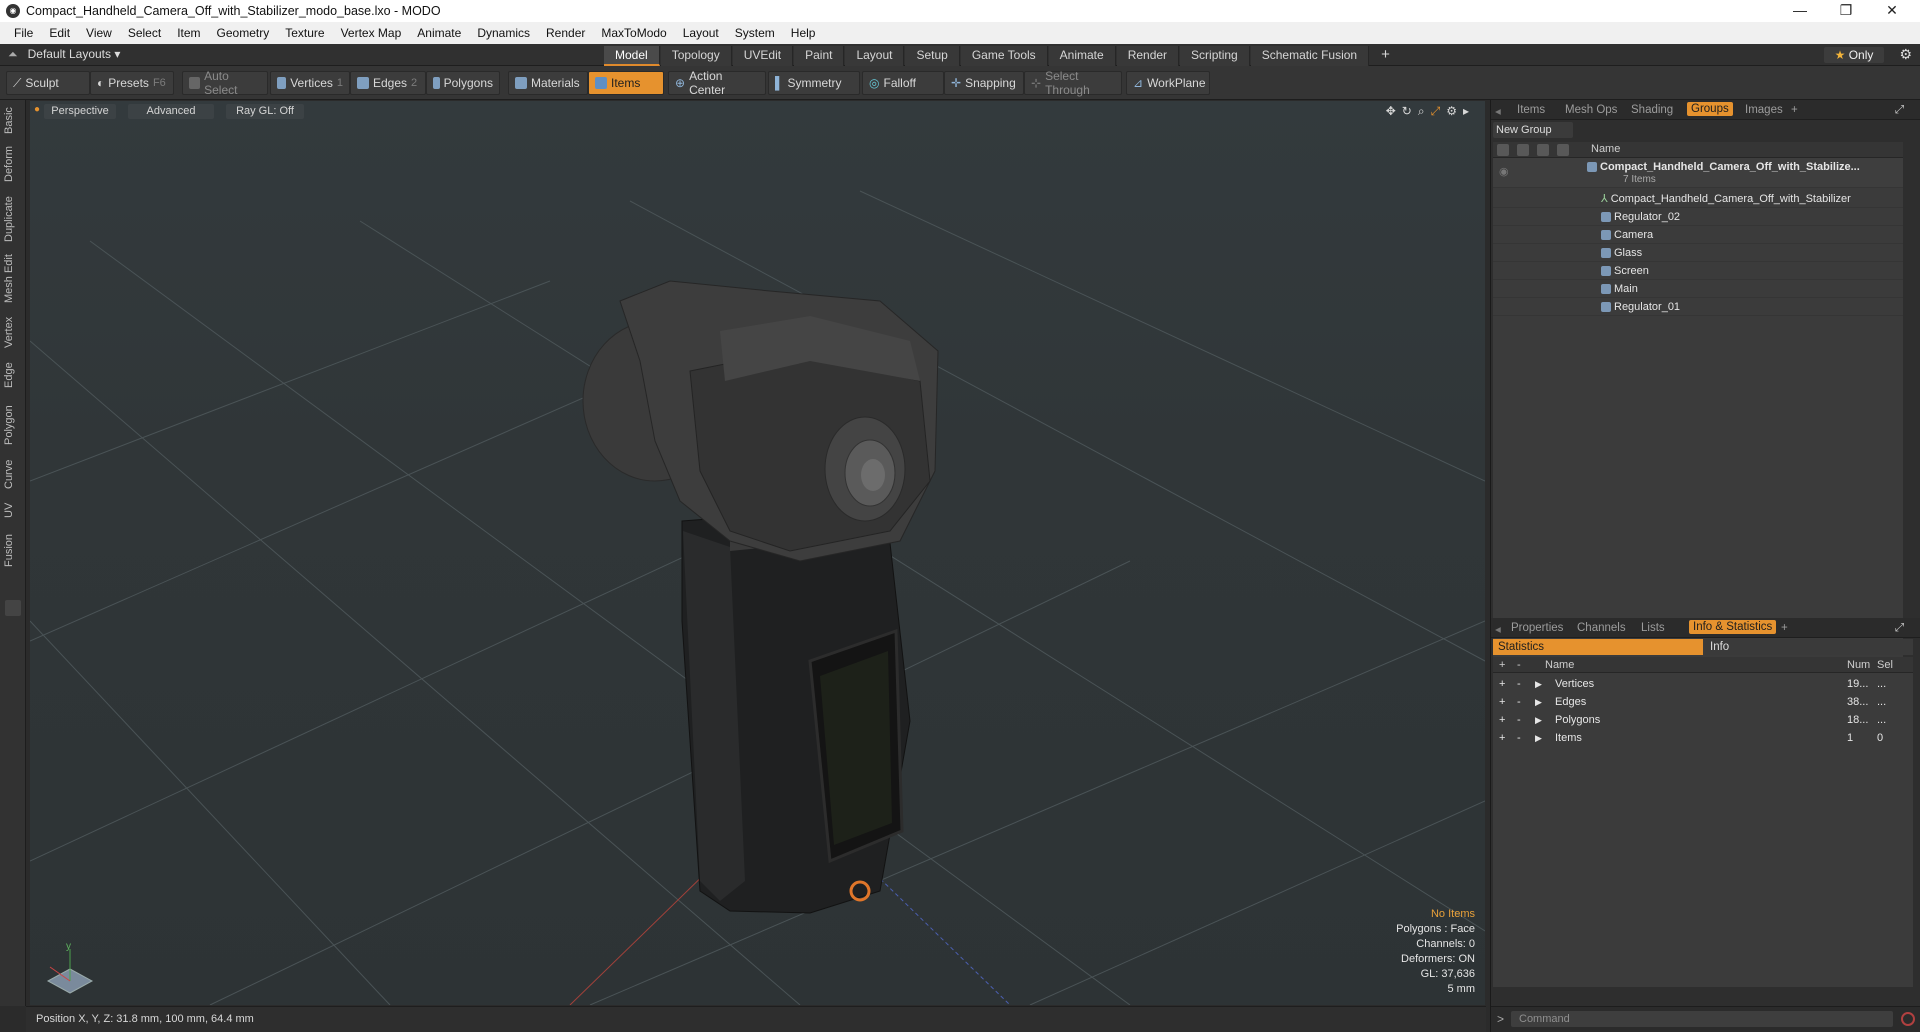  What do you see at coordinates (626, 83) in the screenshot?
I see `items-button: Items` at bounding box center [626, 83].